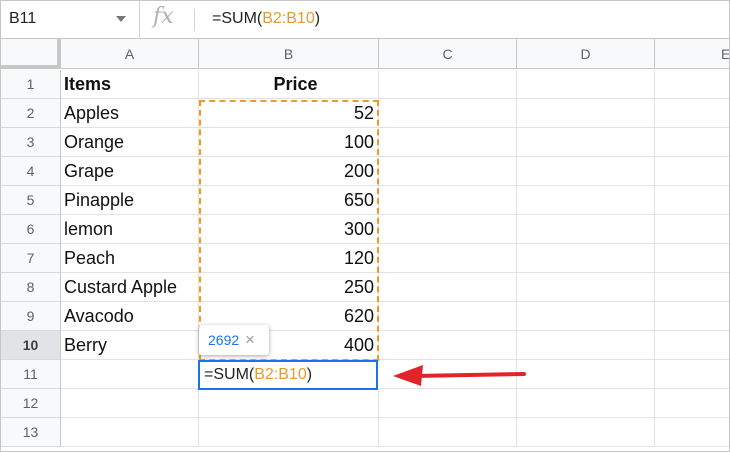 This screenshot has height=452, width=730. I want to click on formula-input: =SUM(B2:B10), so click(266, 19).